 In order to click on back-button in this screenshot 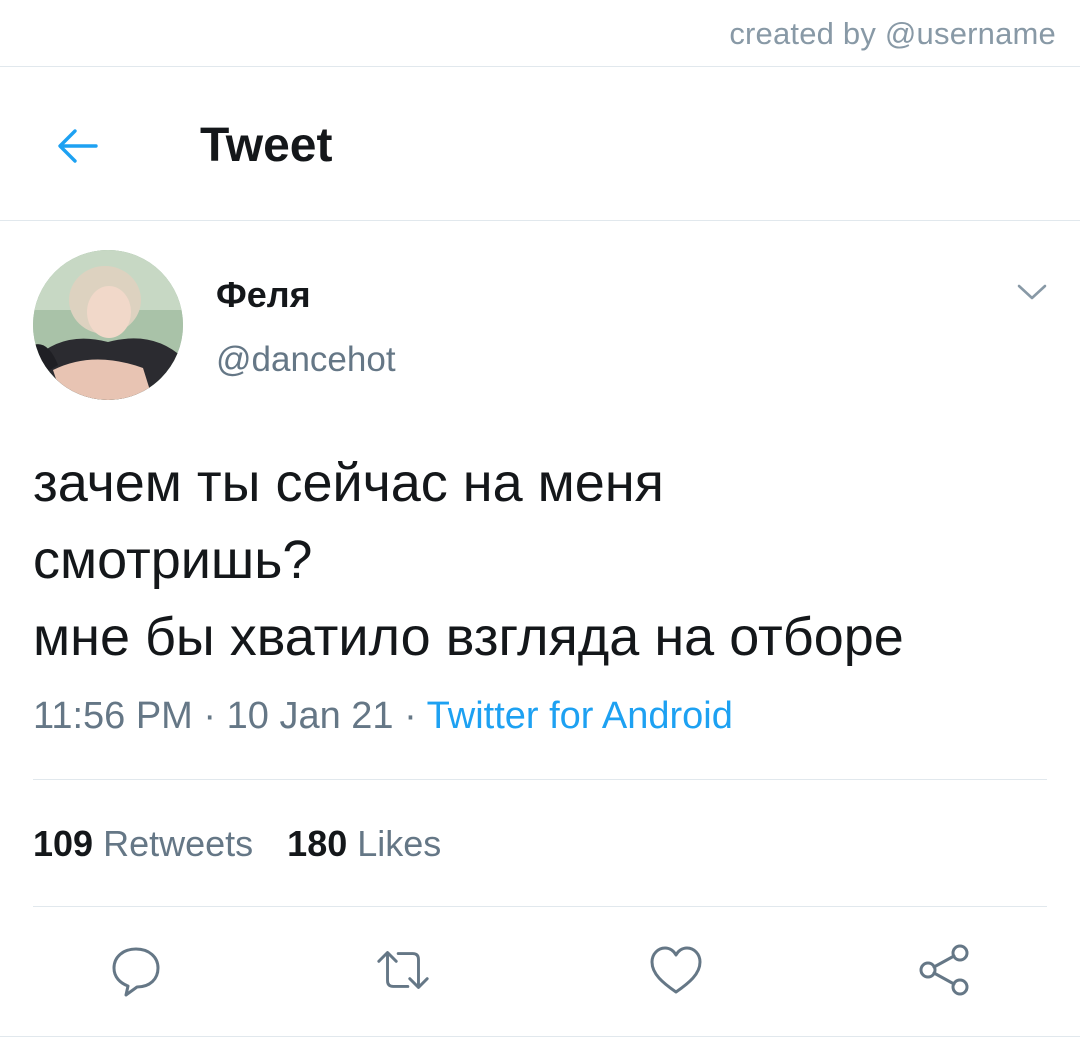, I will do `click(78, 146)`.